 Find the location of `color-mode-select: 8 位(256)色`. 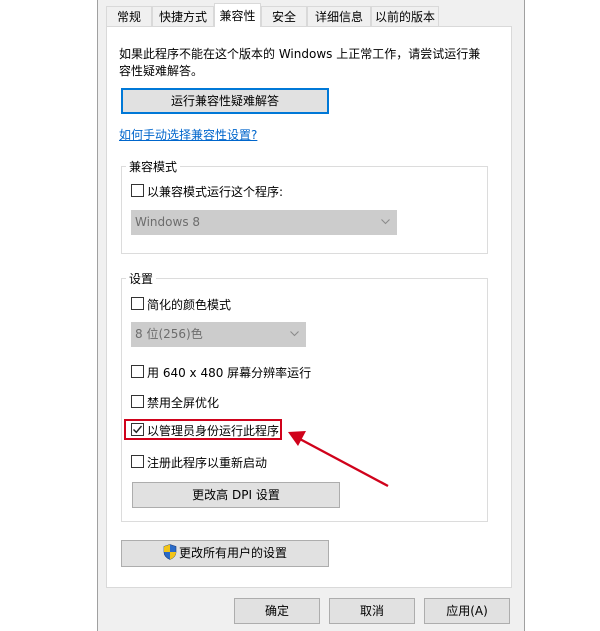

color-mode-select: 8 位(256)色 is located at coordinates (218, 334).